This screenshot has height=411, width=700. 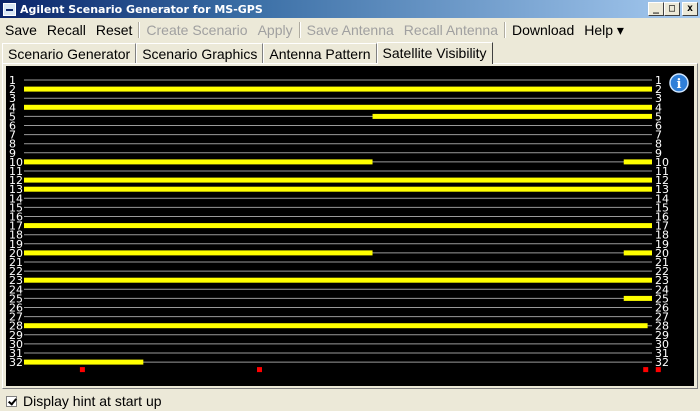 I want to click on menu-apply: Apply, so click(x=275, y=30).